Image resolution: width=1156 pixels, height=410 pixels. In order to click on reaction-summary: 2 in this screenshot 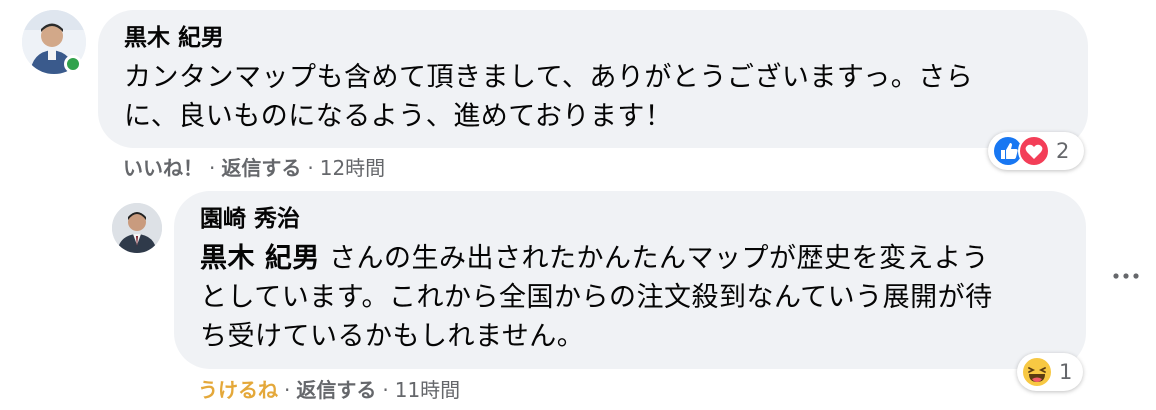, I will do `click(1036, 151)`.